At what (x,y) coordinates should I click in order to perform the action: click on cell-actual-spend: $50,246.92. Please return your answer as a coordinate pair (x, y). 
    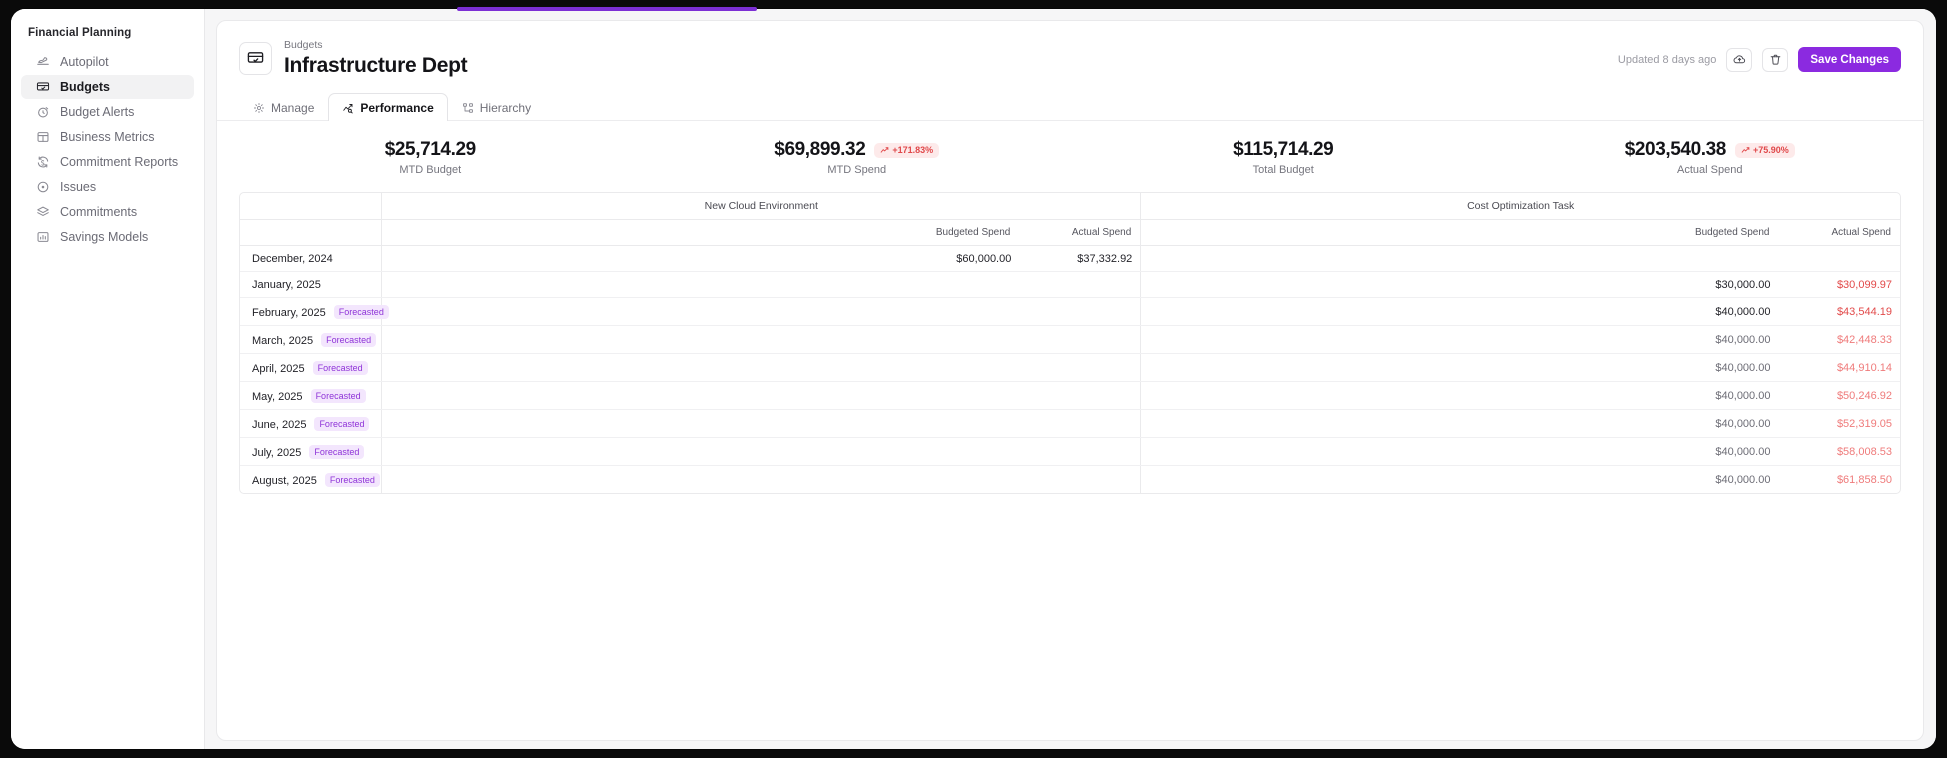
    Looking at the image, I should click on (1839, 395).